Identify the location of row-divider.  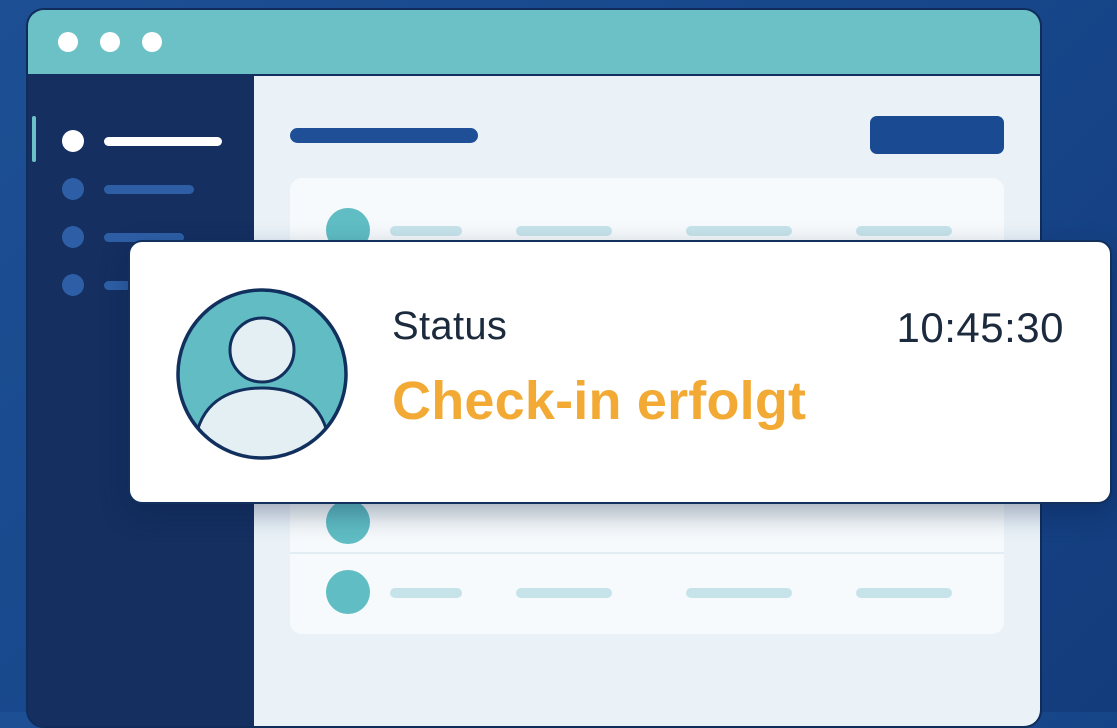
(647, 553).